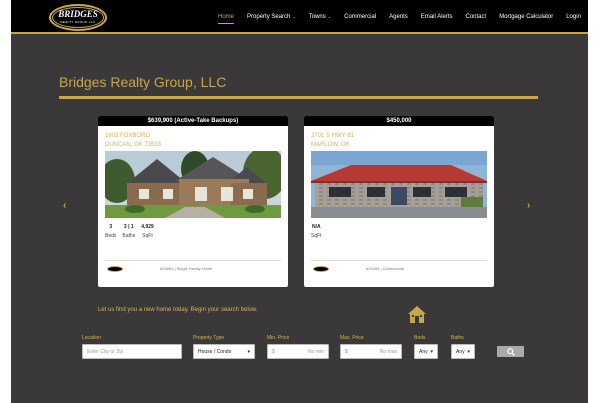 The image size is (600, 403). What do you see at coordinates (147, 227) in the screenshot?
I see `sqft-value: 4,929` at bounding box center [147, 227].